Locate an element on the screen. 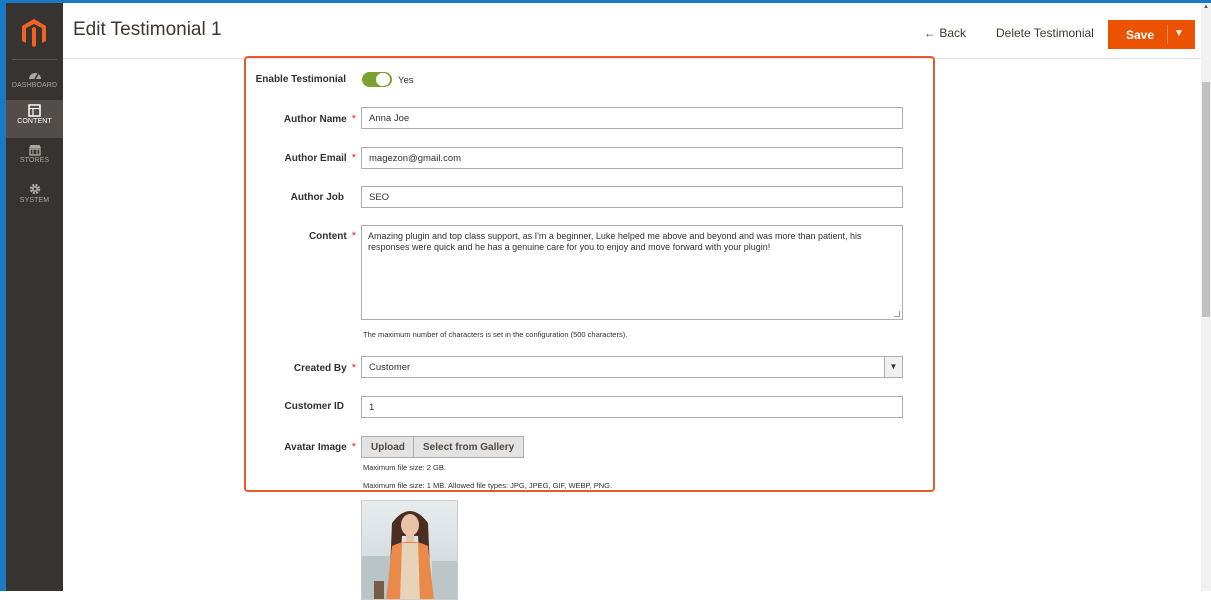 The image size is (1211, 600). created-by-select: Customer ▼ is located at coordinates (632, 367).